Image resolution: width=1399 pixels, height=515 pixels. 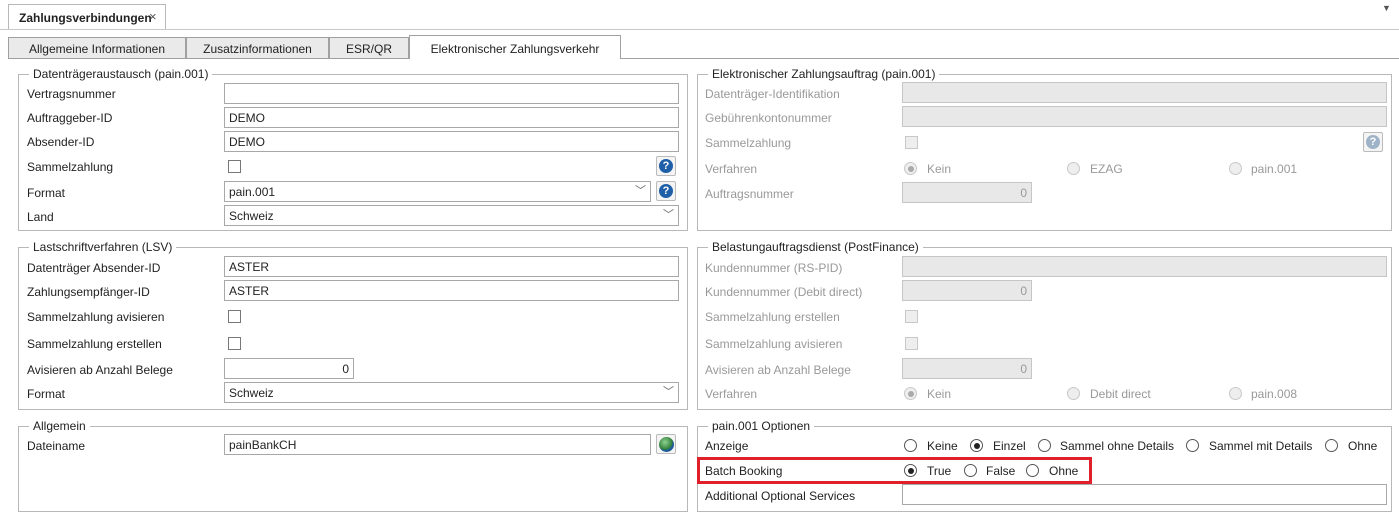 I want to click on absender-id-label: Absender-ID, so click(x=61, y=142).